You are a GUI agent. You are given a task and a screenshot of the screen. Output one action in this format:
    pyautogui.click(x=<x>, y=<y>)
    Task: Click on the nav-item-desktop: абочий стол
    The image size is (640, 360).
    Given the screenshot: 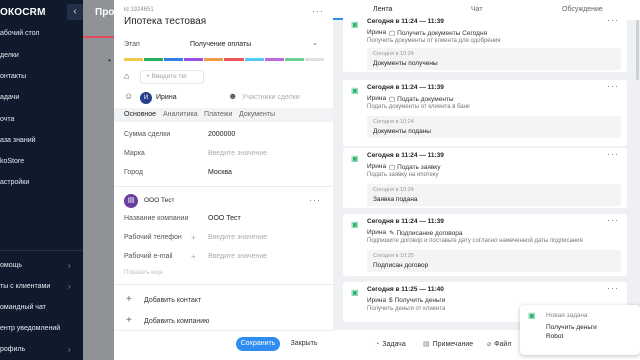 What is the action you would take?
    pyautogui.click(x=20, y=33)
    